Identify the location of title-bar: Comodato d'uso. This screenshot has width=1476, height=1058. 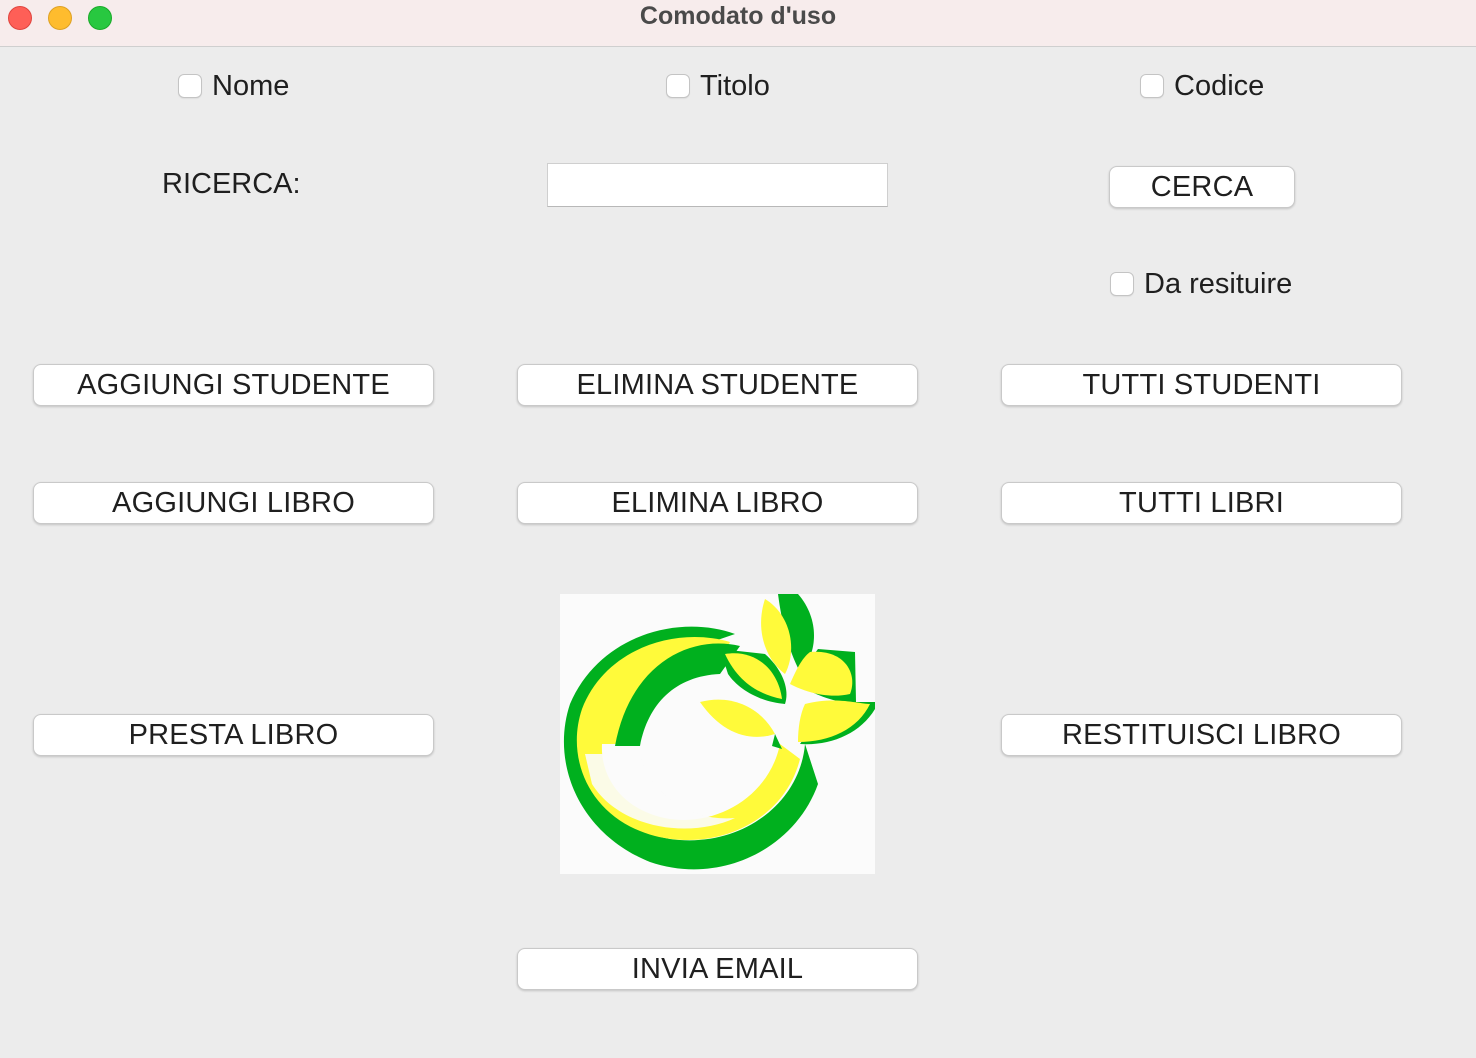
(738, 23).